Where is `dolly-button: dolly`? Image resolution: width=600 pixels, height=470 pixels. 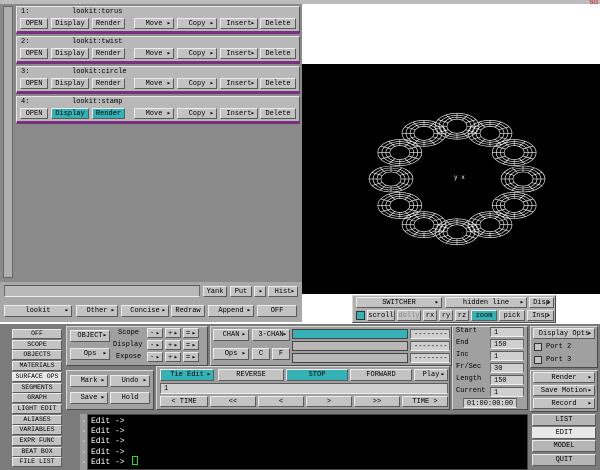
dolly-button: dolly is located at coordinates (409, 315).